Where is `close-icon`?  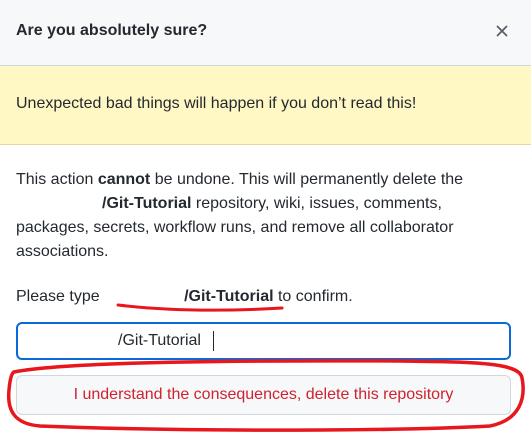 close-icon is located at coordinates (502, 31).